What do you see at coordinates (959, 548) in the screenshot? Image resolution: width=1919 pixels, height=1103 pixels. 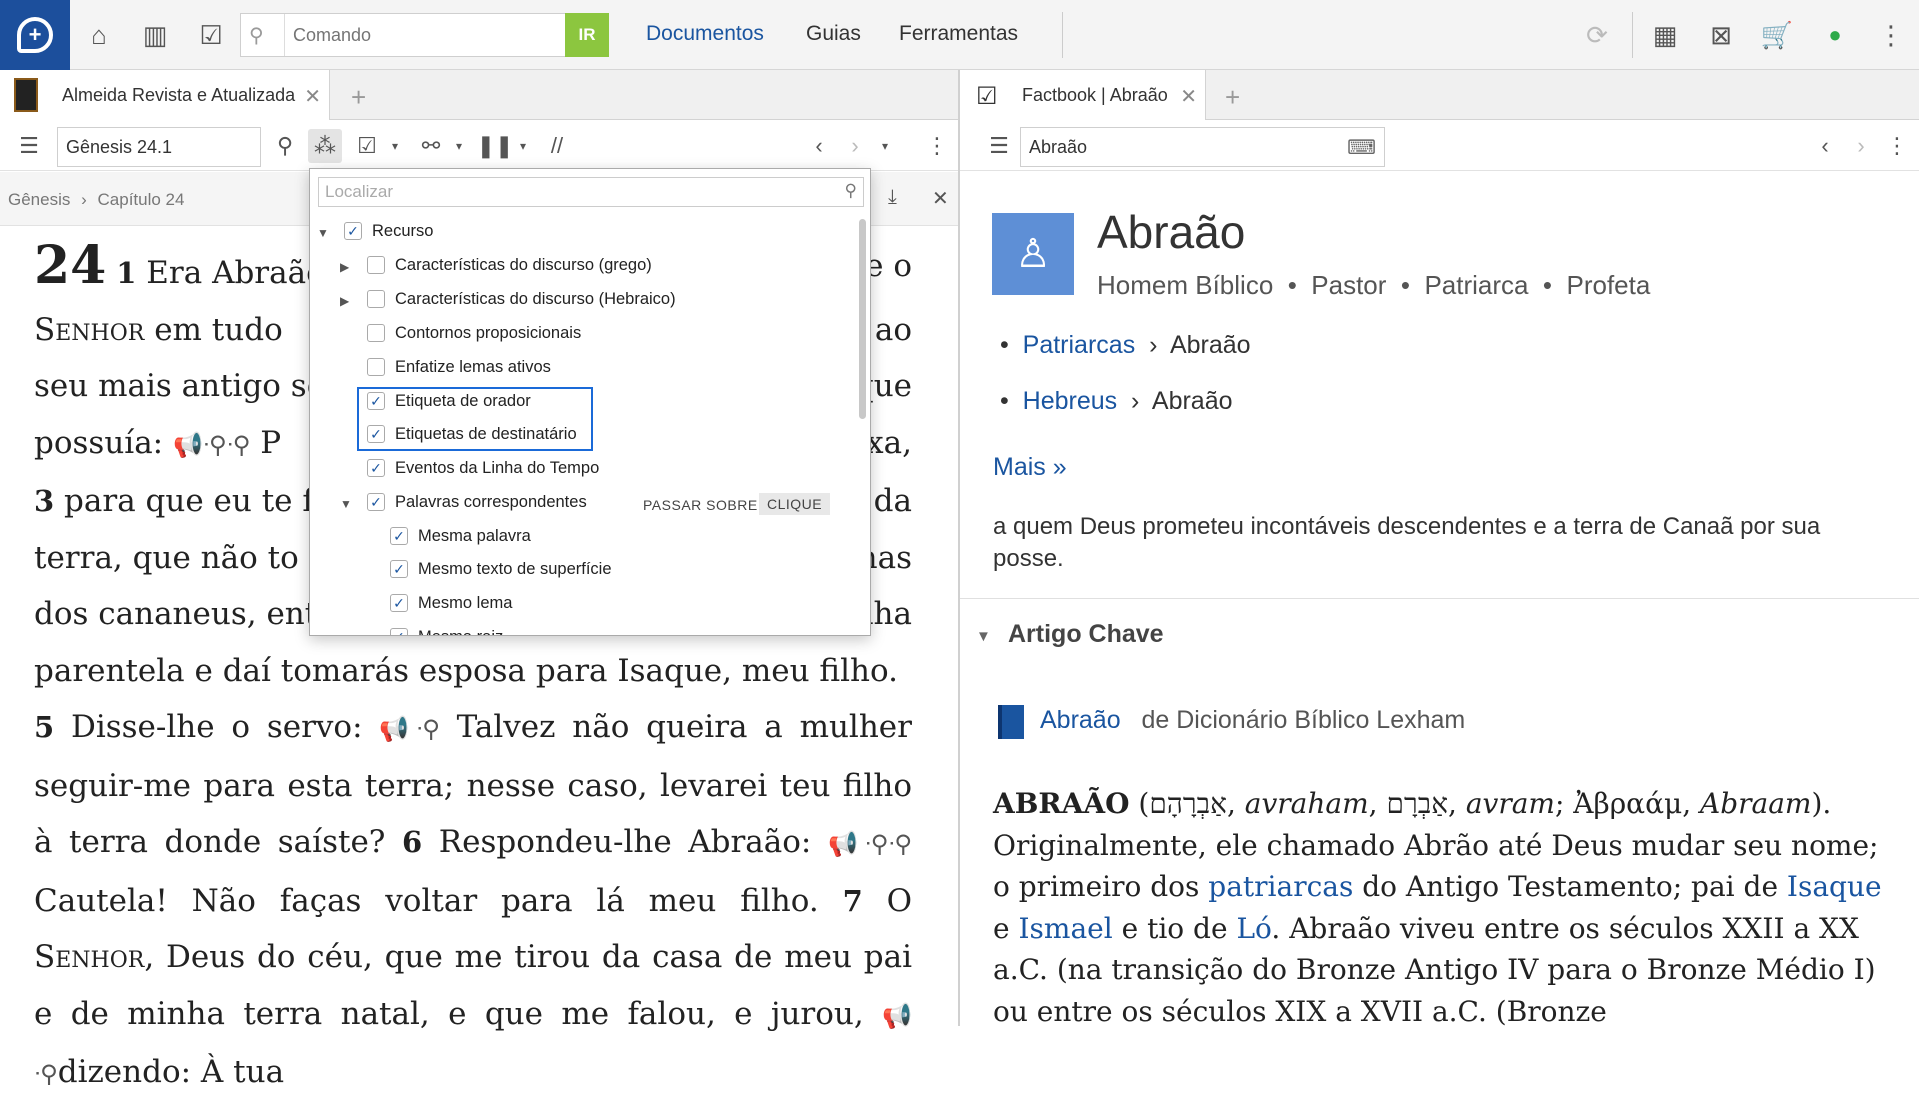 I see `panel-divider` at bounding box center [959, 548].